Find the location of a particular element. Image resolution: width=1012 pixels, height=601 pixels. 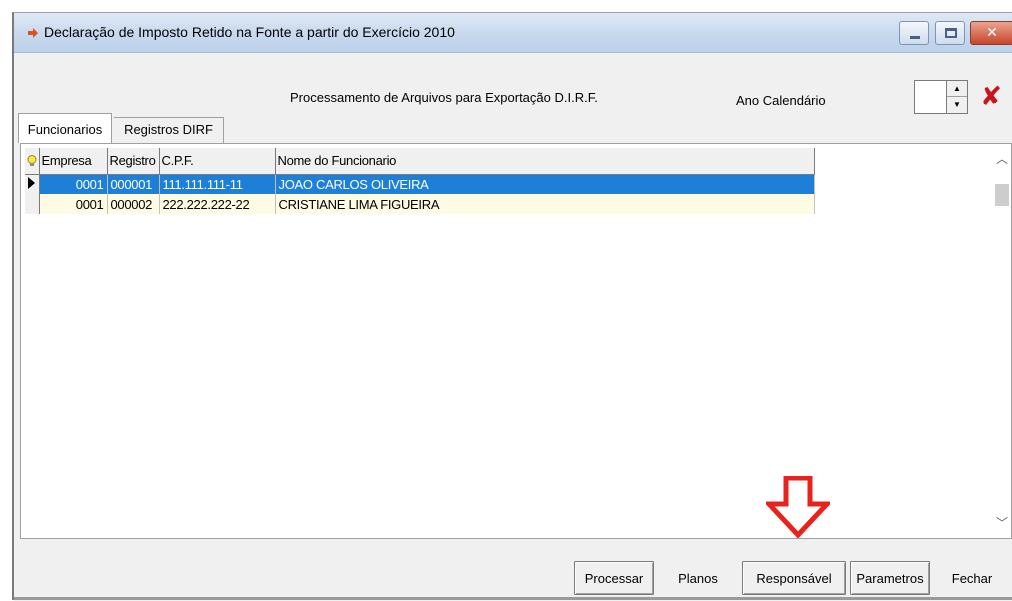

lightbulb-icon is located at coordinates (32, 161).